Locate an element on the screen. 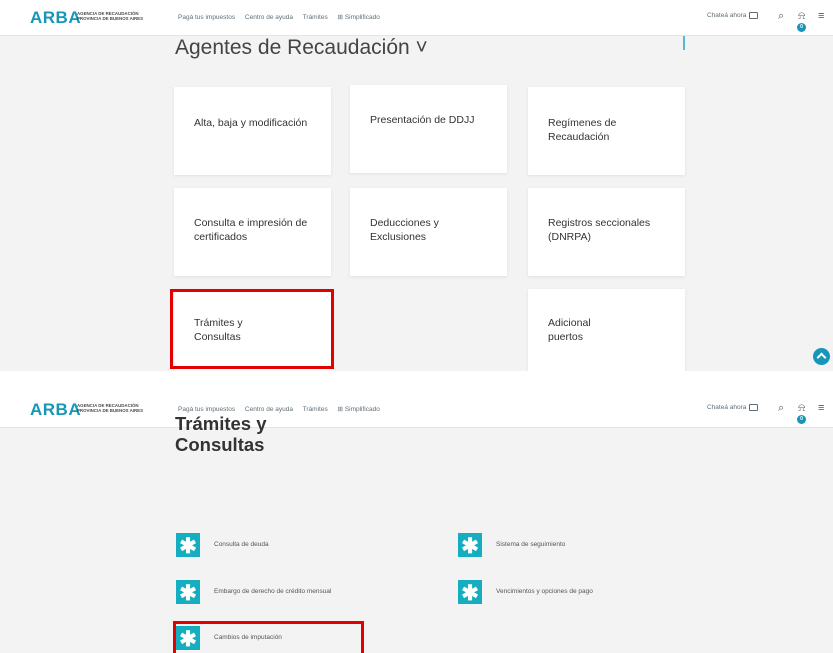 This screenshot has width=833, height=653. page-title: Agentes de Recaudación ˅ is located at coordinates (301, 48).